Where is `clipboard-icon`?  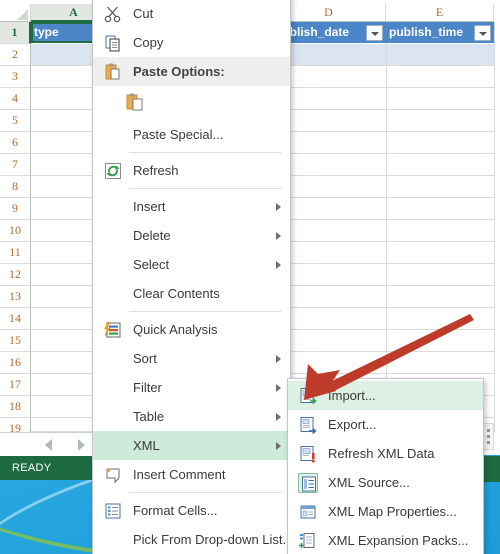 clipboard-icon is located at coordinates (113, 72).